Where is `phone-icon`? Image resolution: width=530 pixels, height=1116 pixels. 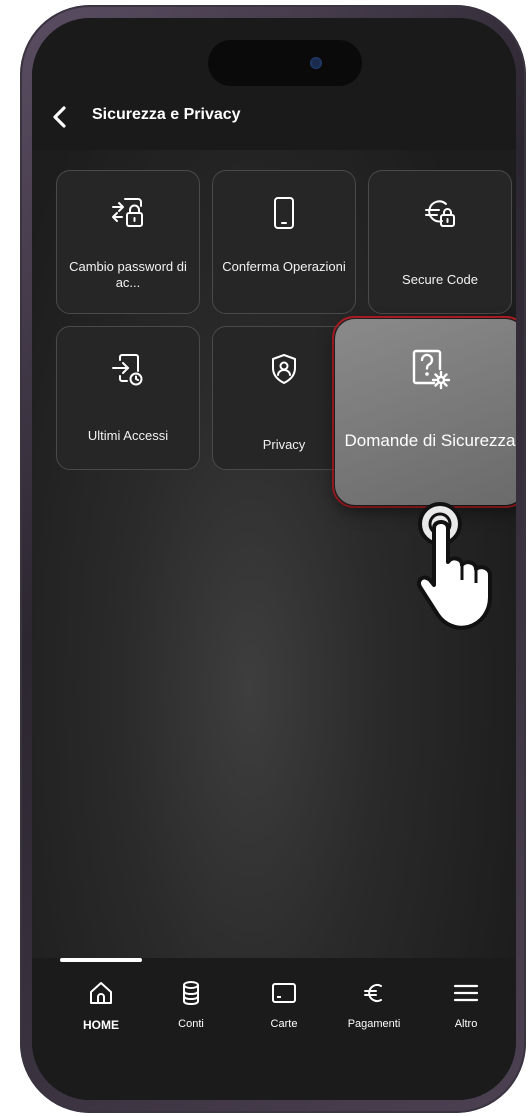 phone-icon is located at coordinates (284, 213).